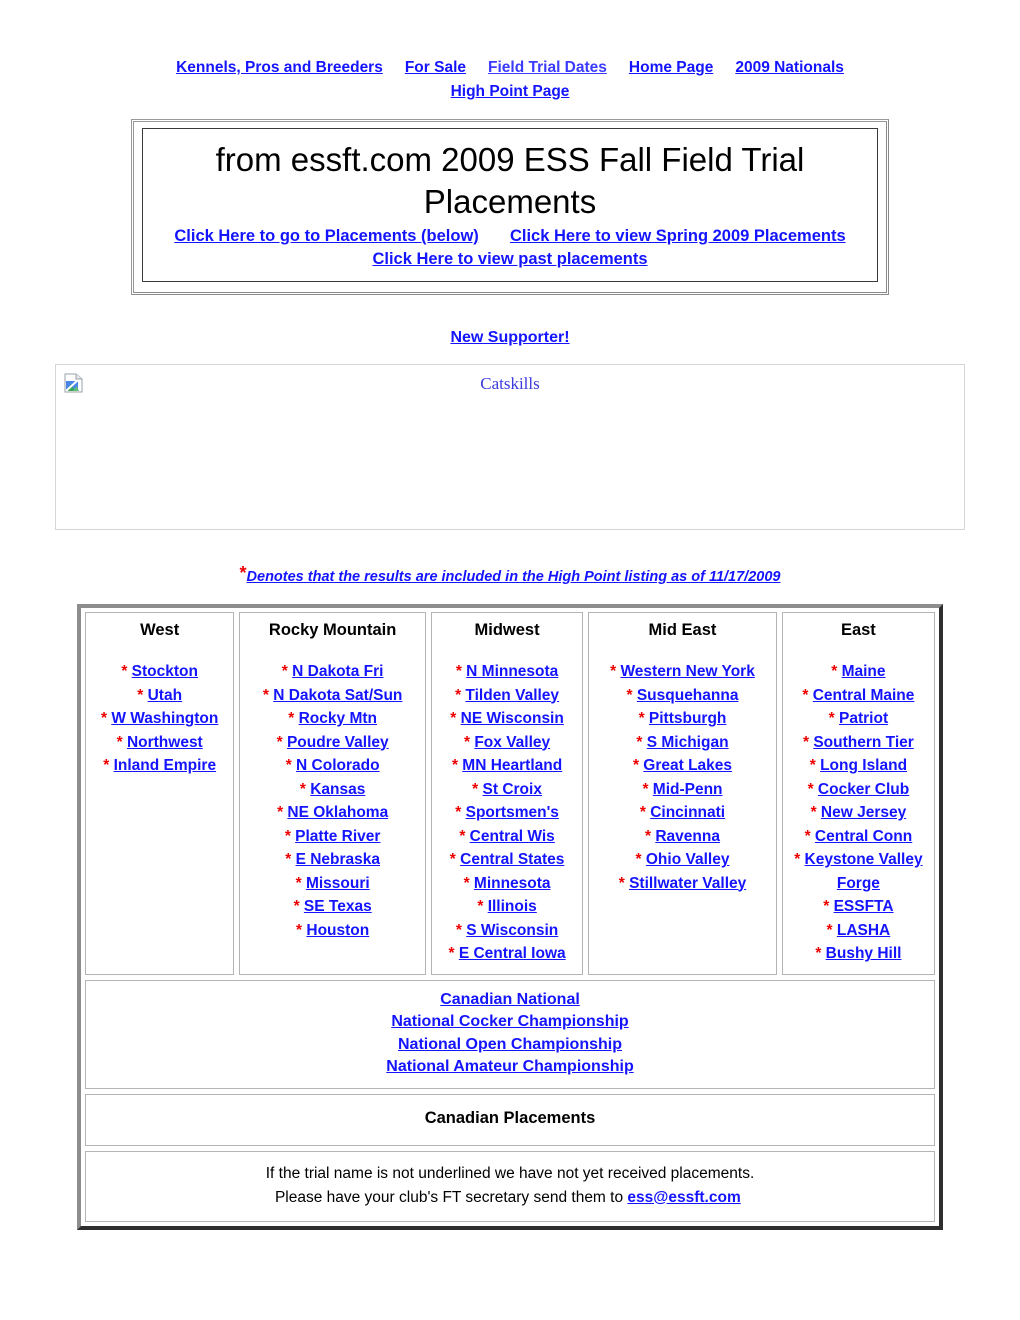  What do you see at coordinates (864, 953) in the screenshot?
I see `trial-link-bushy-hill: Bushy Hill` at bounding box center [864, 953].